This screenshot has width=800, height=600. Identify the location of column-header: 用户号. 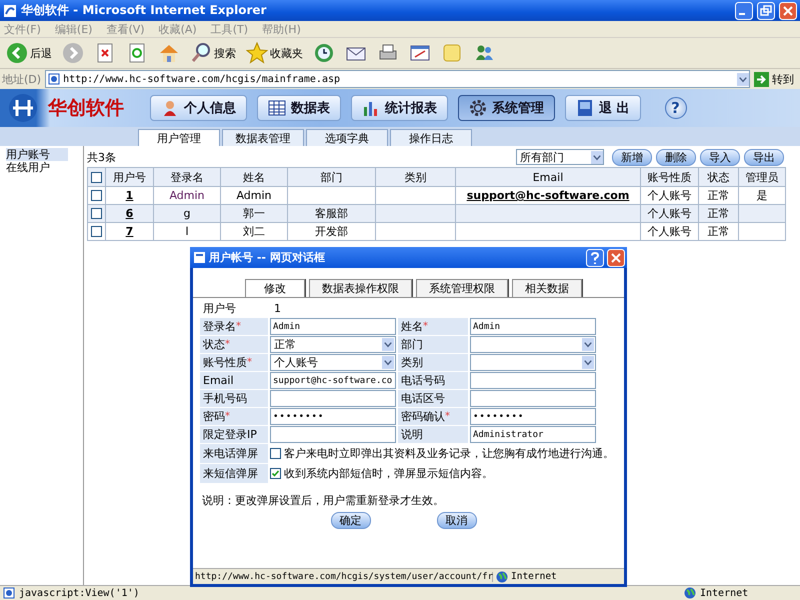
(130, 177).